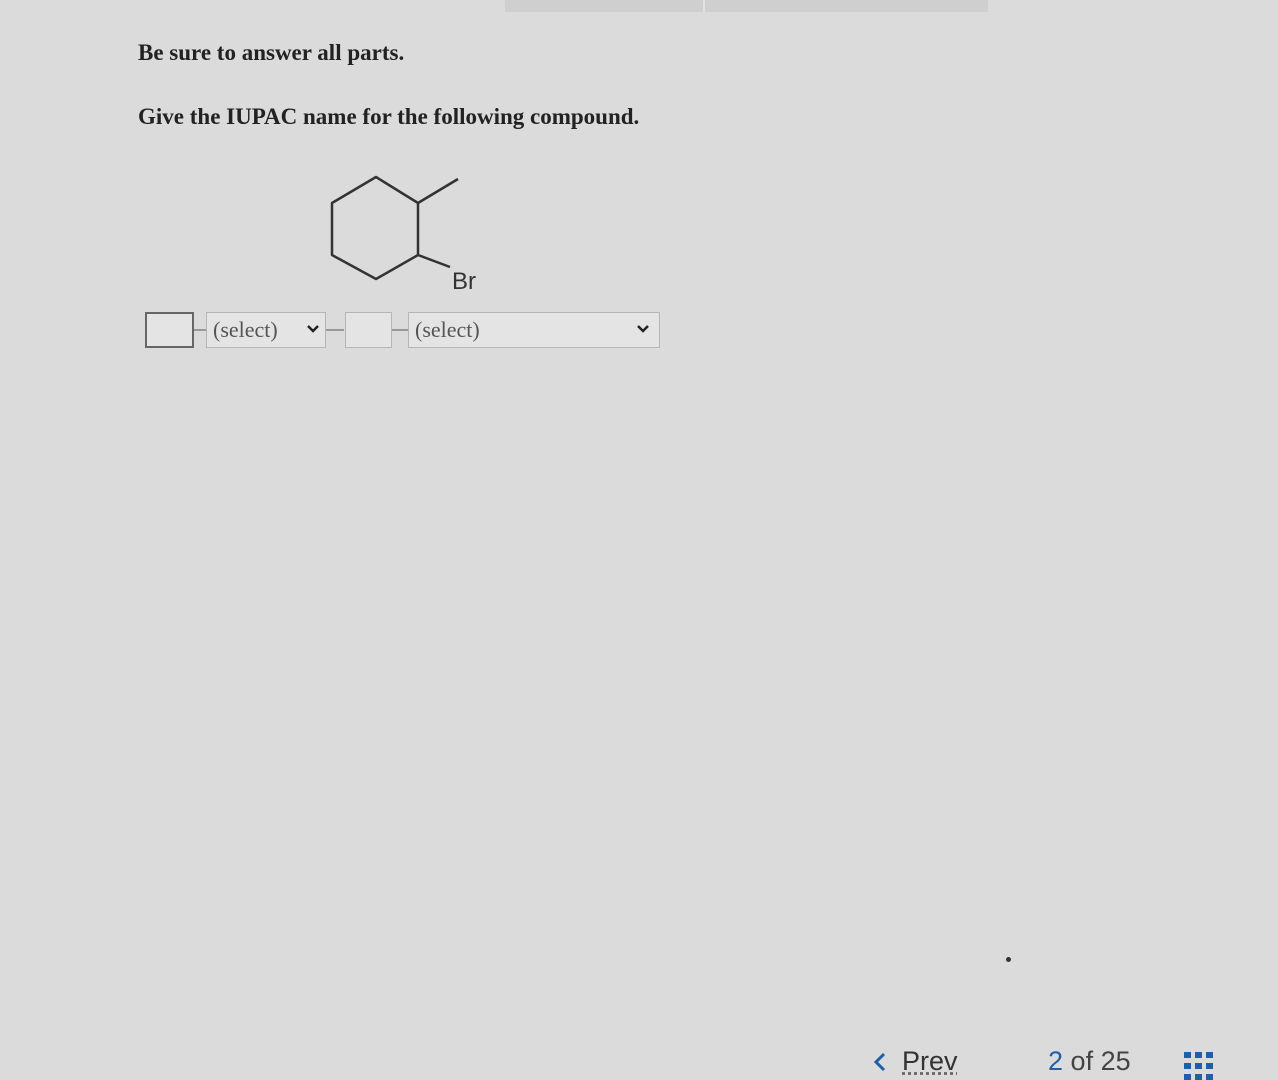 Image resolution: width=1278 pixels, height=1080 pixels. What do you see at coordinates (1008, 959) in the screenshot?
I see `screen-speck` at bounding box center [1008, 959].